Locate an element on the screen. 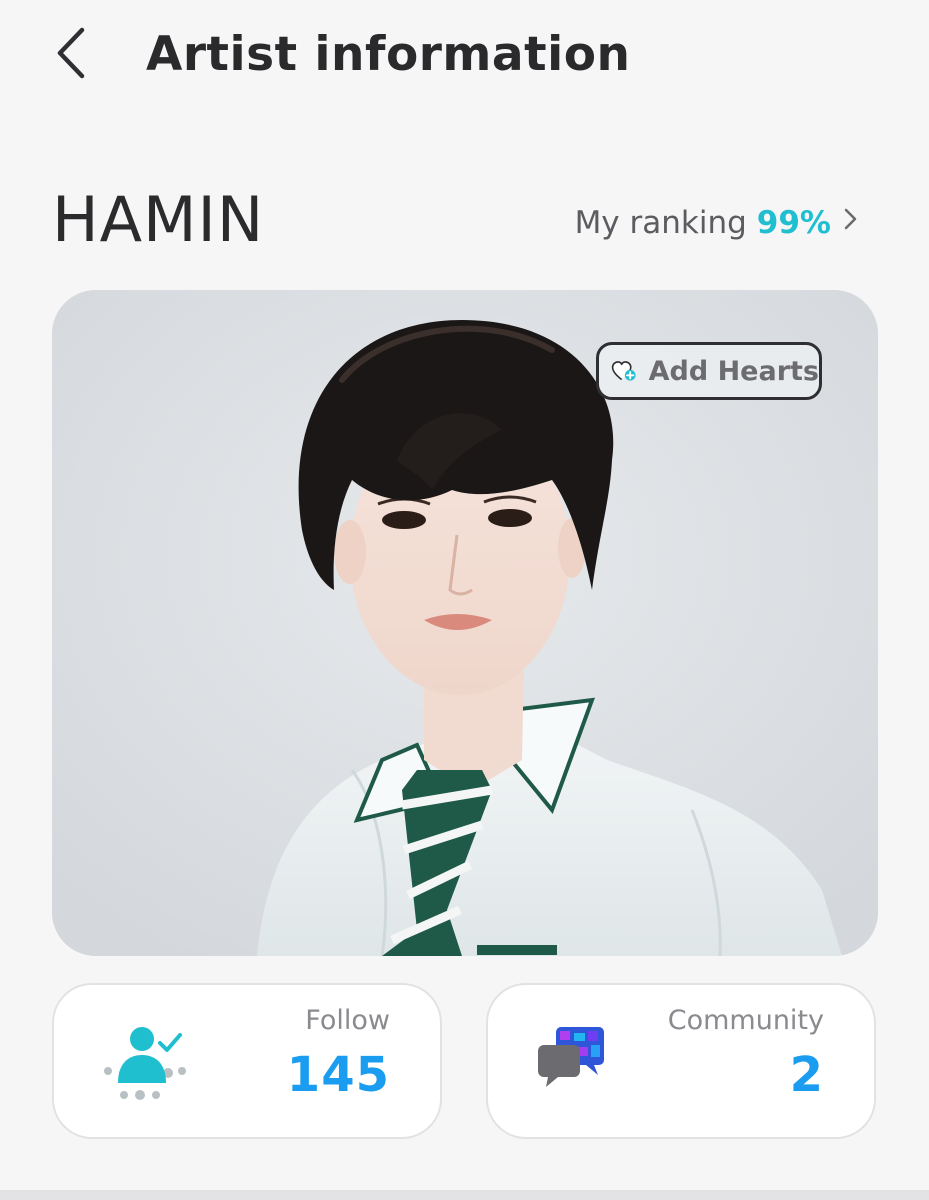 The height and width of the screenshot is (1200, 929). add-hearts-button: Add Hearts is located at coordinates (709, 371).